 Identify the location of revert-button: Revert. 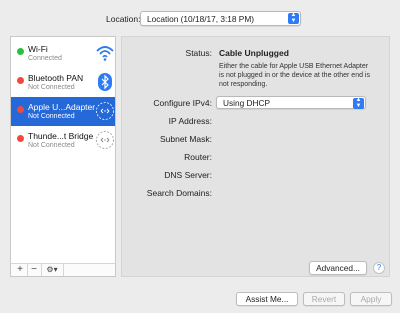
(324, 299).